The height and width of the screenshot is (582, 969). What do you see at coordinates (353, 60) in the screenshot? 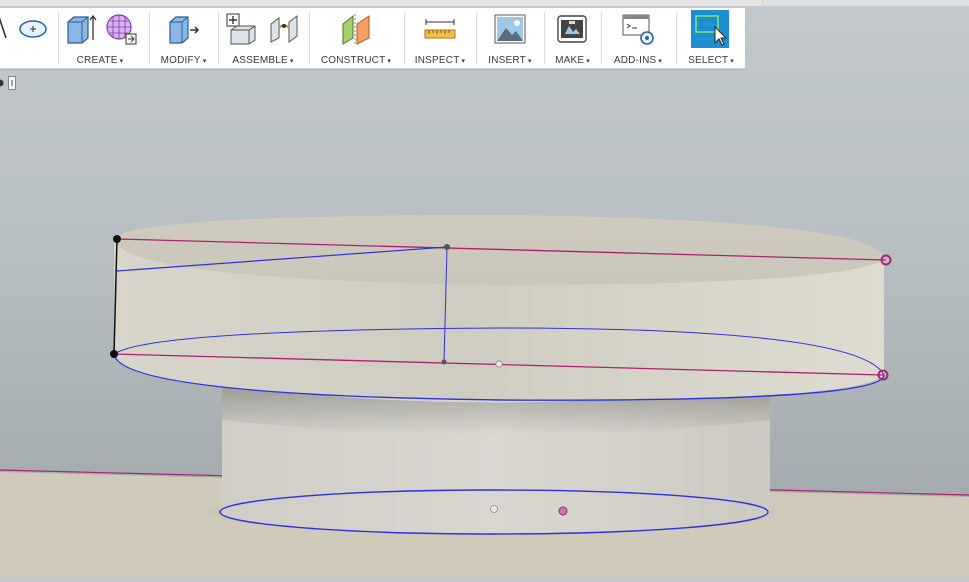
I see `construct-label: CONSTRUCT` at bounding box center [353, 60].